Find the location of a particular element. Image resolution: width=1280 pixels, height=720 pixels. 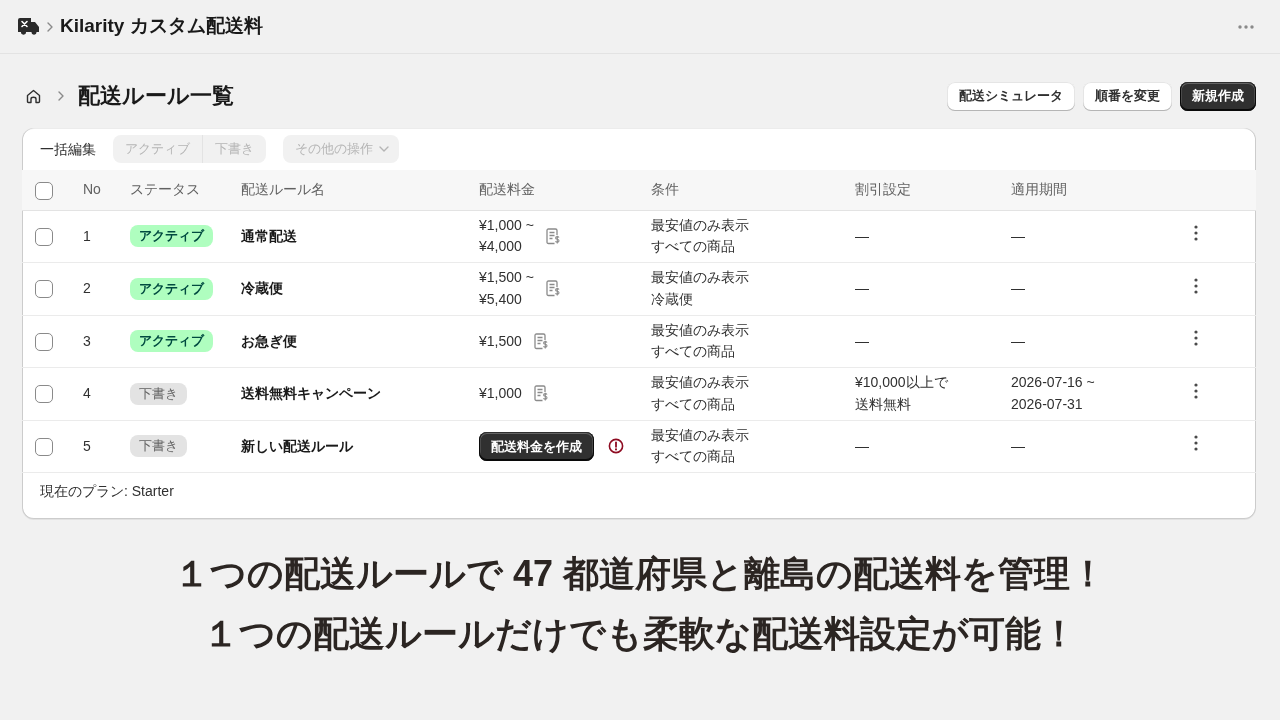

rule-name: 送料無料キャンペーン is located at coordinates (311, 393).